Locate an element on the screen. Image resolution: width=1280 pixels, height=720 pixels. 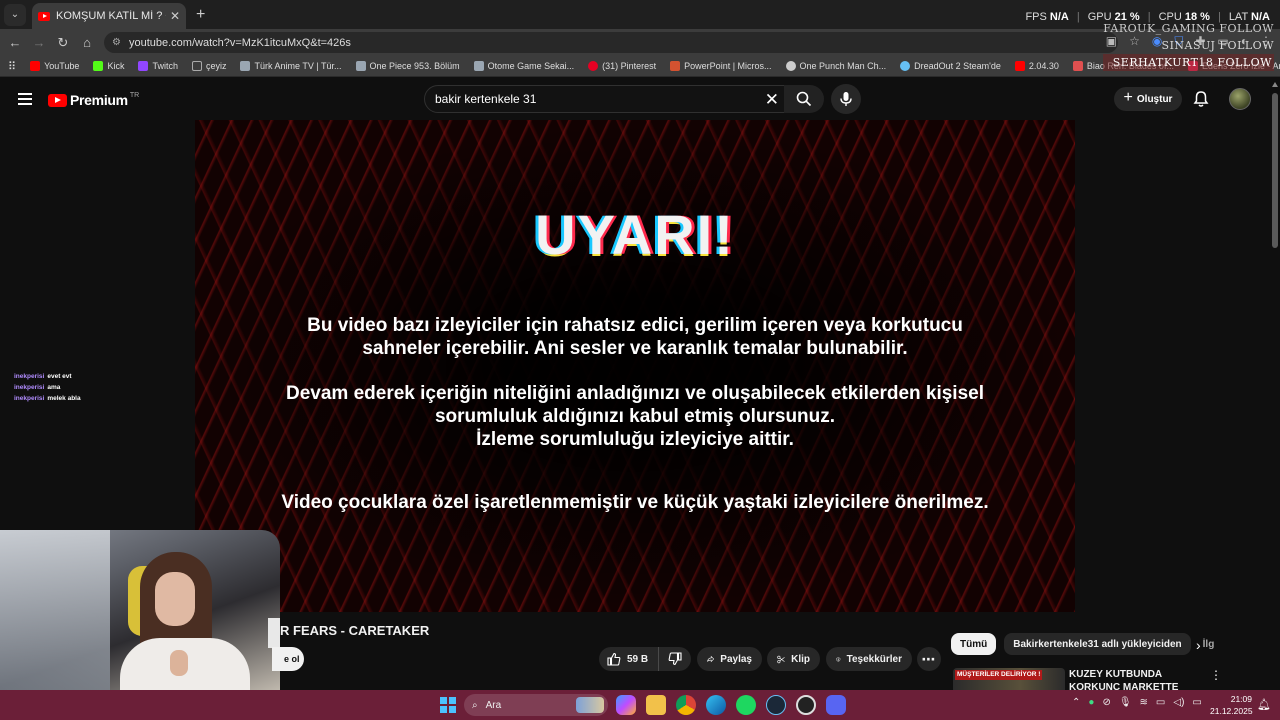
chip-related: İlg is located at coordinates (1210, 644).